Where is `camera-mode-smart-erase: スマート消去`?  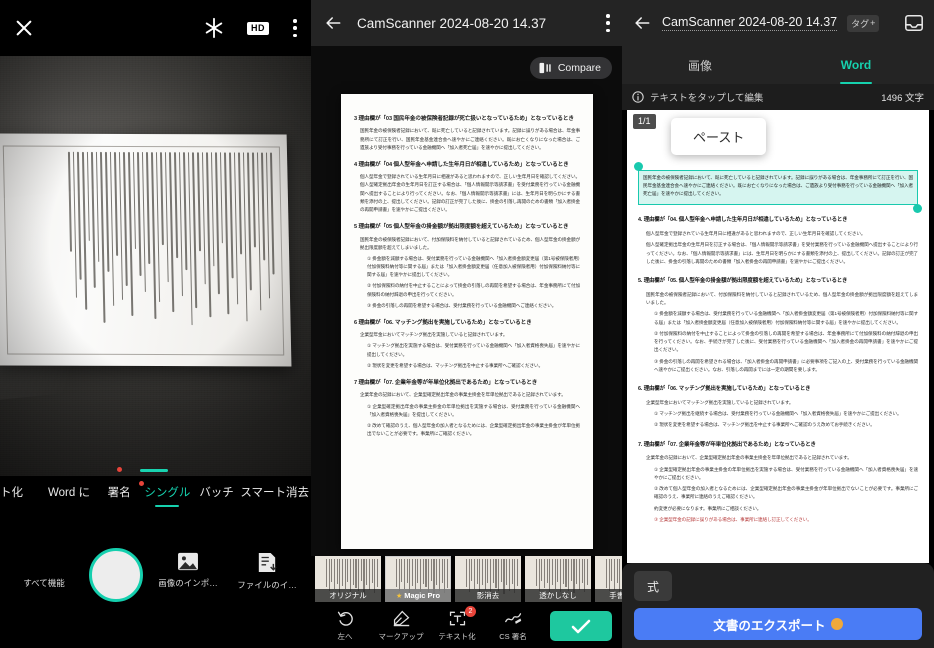
camera-mode-smart-erase: スマート消去 is located at coordinates (274, 492).